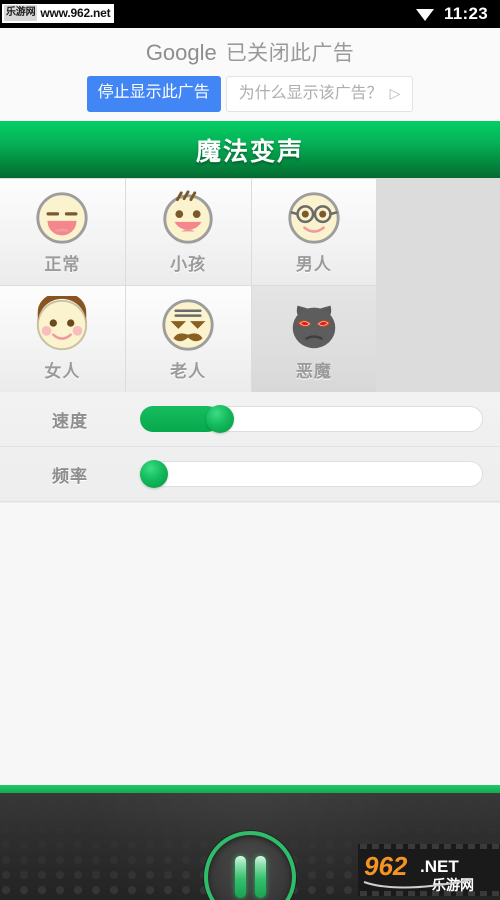  Describe the element at coordinates (311, 419) in the screenshot. I see `speed-slider` at that location.